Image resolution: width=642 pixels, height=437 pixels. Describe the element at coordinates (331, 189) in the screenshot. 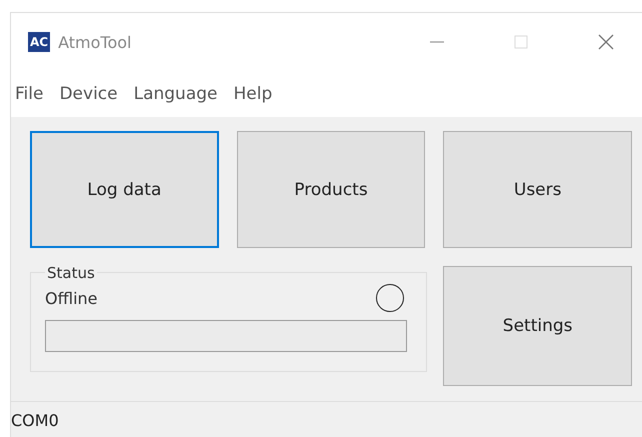

I see `action-button: Products` at that location.